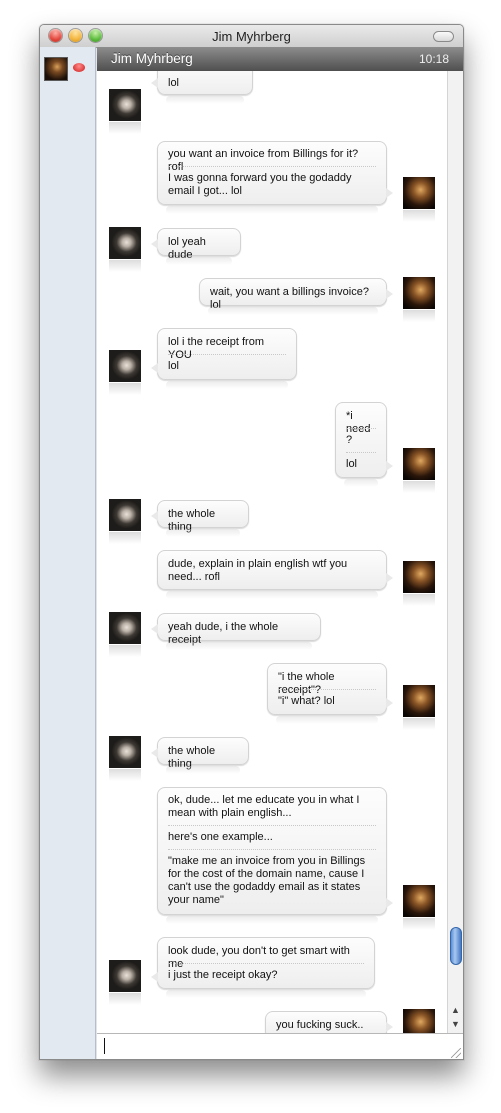 This screenshot has height=1113, width=501. I want to click on message-bubble: lol yeah dude, so click(196, 246).